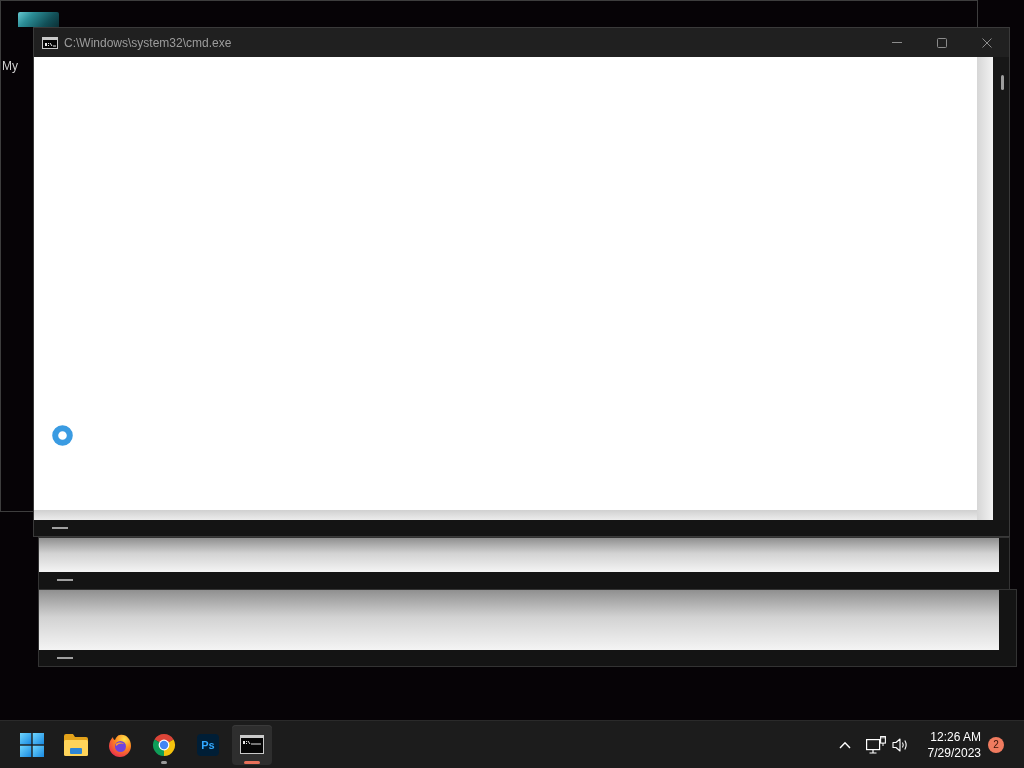  What do you see at coordinates (76, 744) in the screenshot?
I see `folder-icon` at bounding box center [76, 744].